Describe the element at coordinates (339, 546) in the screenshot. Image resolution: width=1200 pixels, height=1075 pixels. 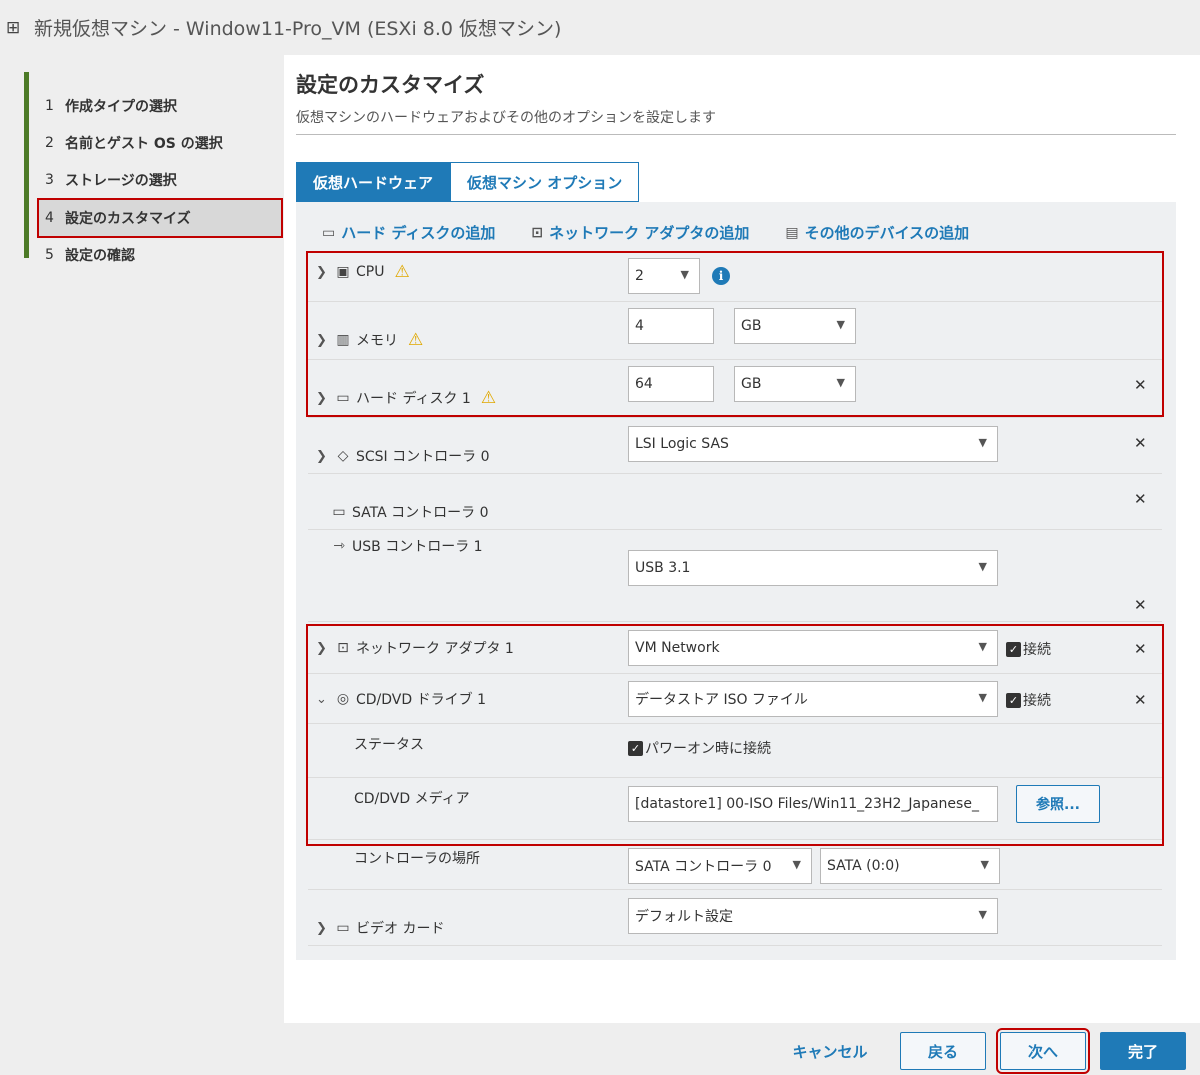
I see `usb-icon: ⇾` at that location.